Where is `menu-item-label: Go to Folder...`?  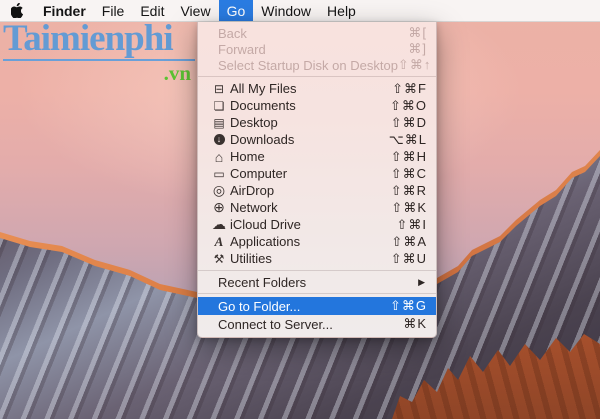 menu-item-label: Go to Folder... is located at coordinates (259, 306).